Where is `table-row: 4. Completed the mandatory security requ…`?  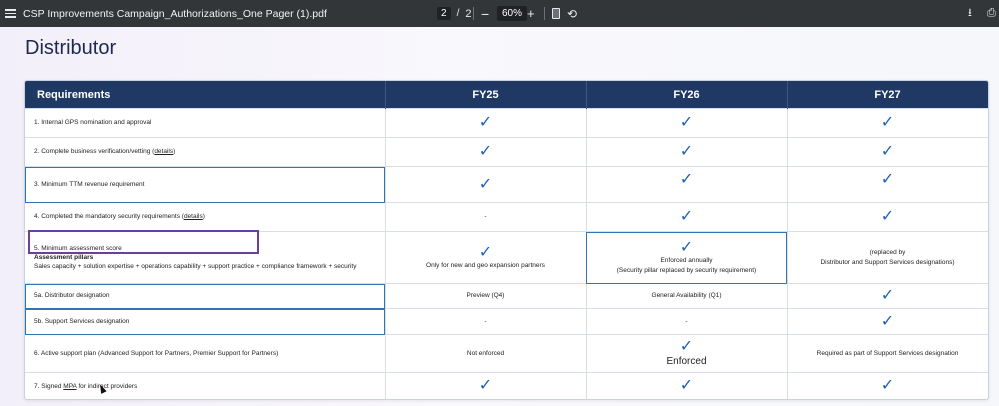
table-row: 4. Completed the mandatory security requ… is located at coordinates (506, 217).